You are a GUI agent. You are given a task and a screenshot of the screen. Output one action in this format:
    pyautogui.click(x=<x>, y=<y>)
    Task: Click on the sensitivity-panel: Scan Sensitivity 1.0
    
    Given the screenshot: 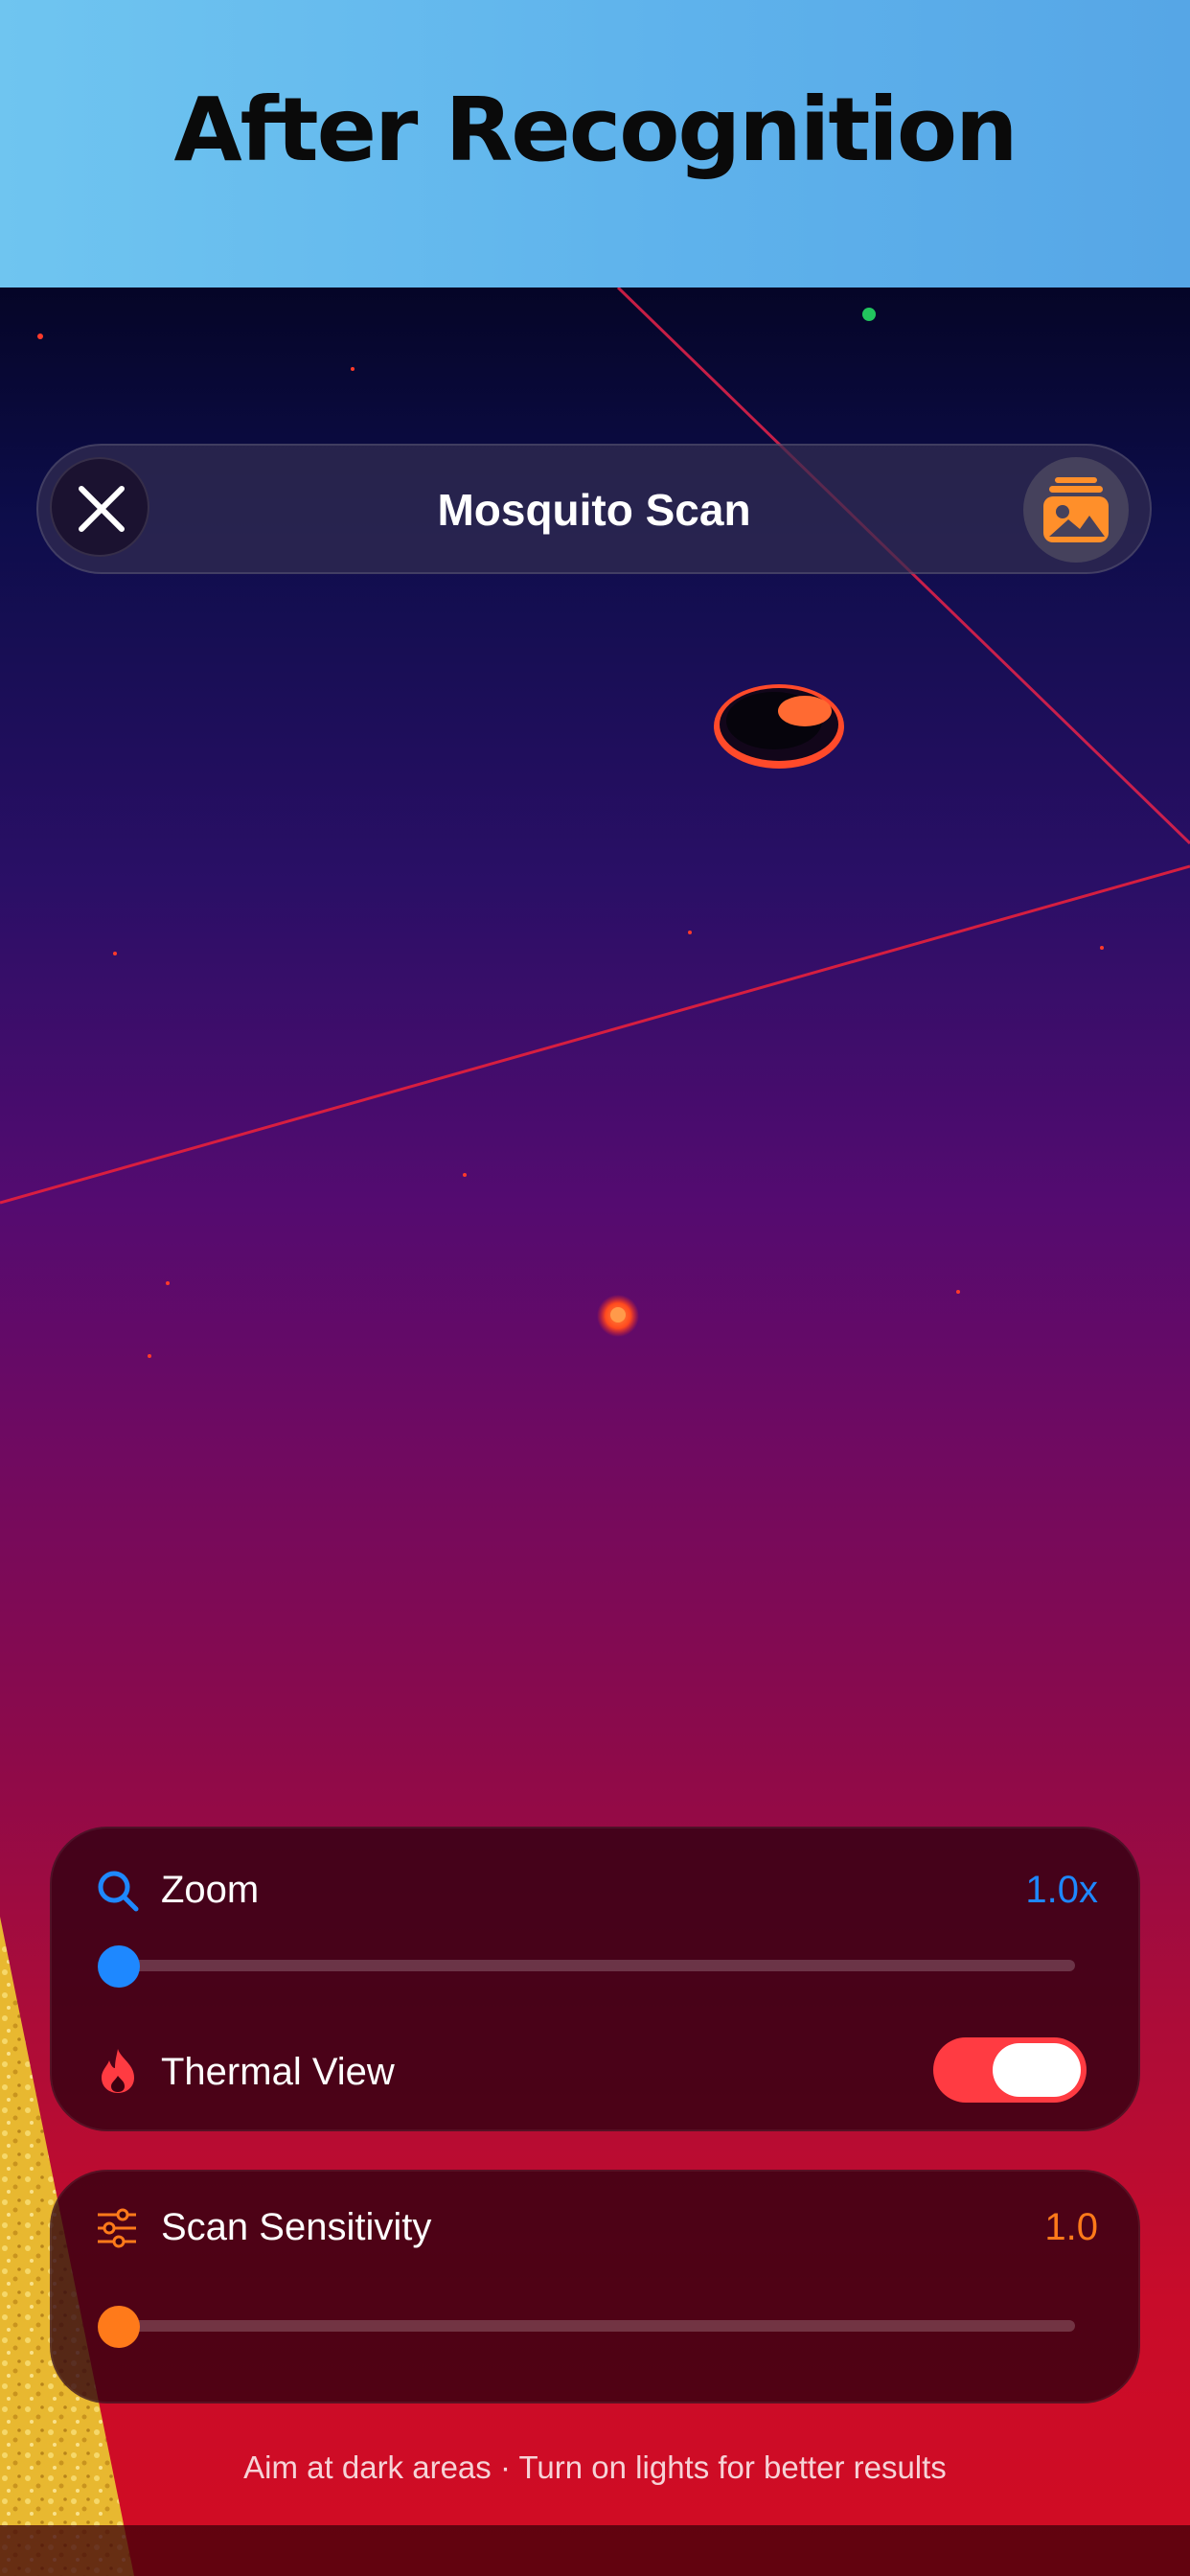 What is the action you would take?
    pyautogui.click(x=595, y=2287)
    